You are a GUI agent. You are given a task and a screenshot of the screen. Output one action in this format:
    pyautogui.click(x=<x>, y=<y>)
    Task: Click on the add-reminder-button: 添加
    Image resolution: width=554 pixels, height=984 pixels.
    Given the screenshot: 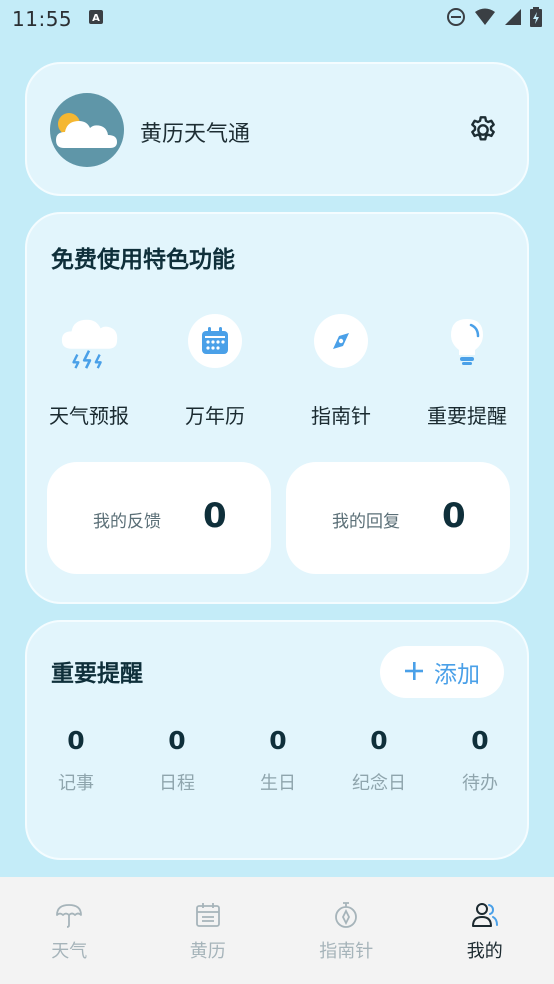 What is the action you would take?
    pyautogui.click(x=442, y=672)
    